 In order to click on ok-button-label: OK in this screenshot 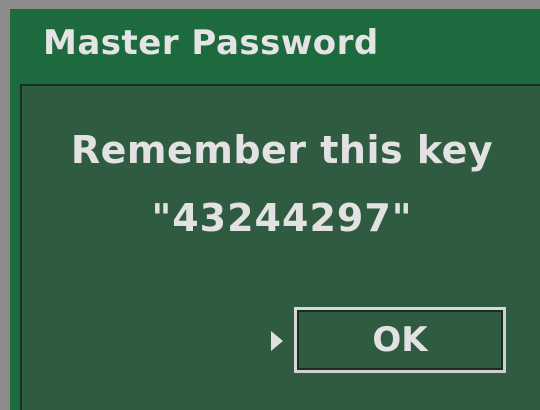, I will do `click(400, 340)`.